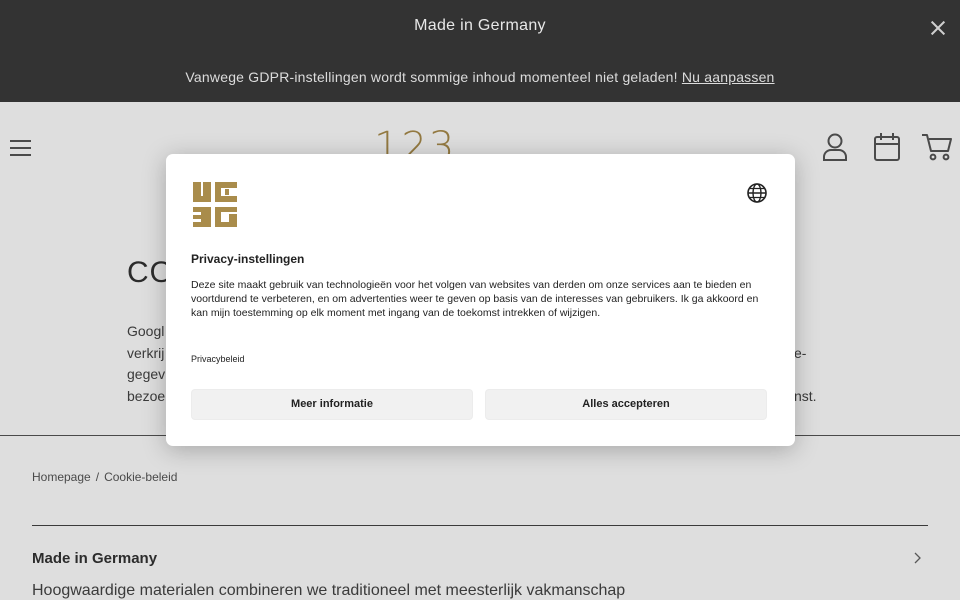  What do you see at coordinates (332, 404) in the screenshot?
I see `more-info-button: Meer informatie` at bounding box center [332, 404].